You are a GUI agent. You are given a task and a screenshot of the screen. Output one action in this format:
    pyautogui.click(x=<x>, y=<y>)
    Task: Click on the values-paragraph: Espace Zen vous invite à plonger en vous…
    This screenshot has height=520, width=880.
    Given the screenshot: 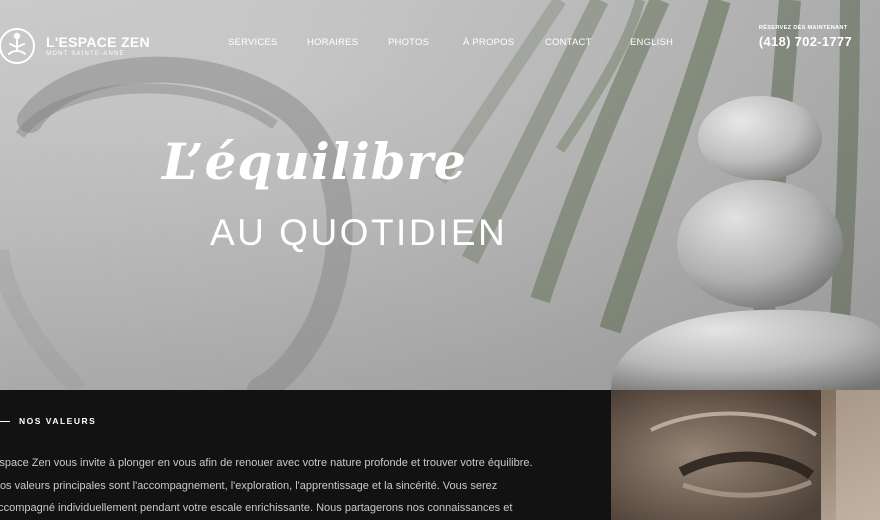 What is the action you would take?
    pyautogui.click(x=275, y=486)
    